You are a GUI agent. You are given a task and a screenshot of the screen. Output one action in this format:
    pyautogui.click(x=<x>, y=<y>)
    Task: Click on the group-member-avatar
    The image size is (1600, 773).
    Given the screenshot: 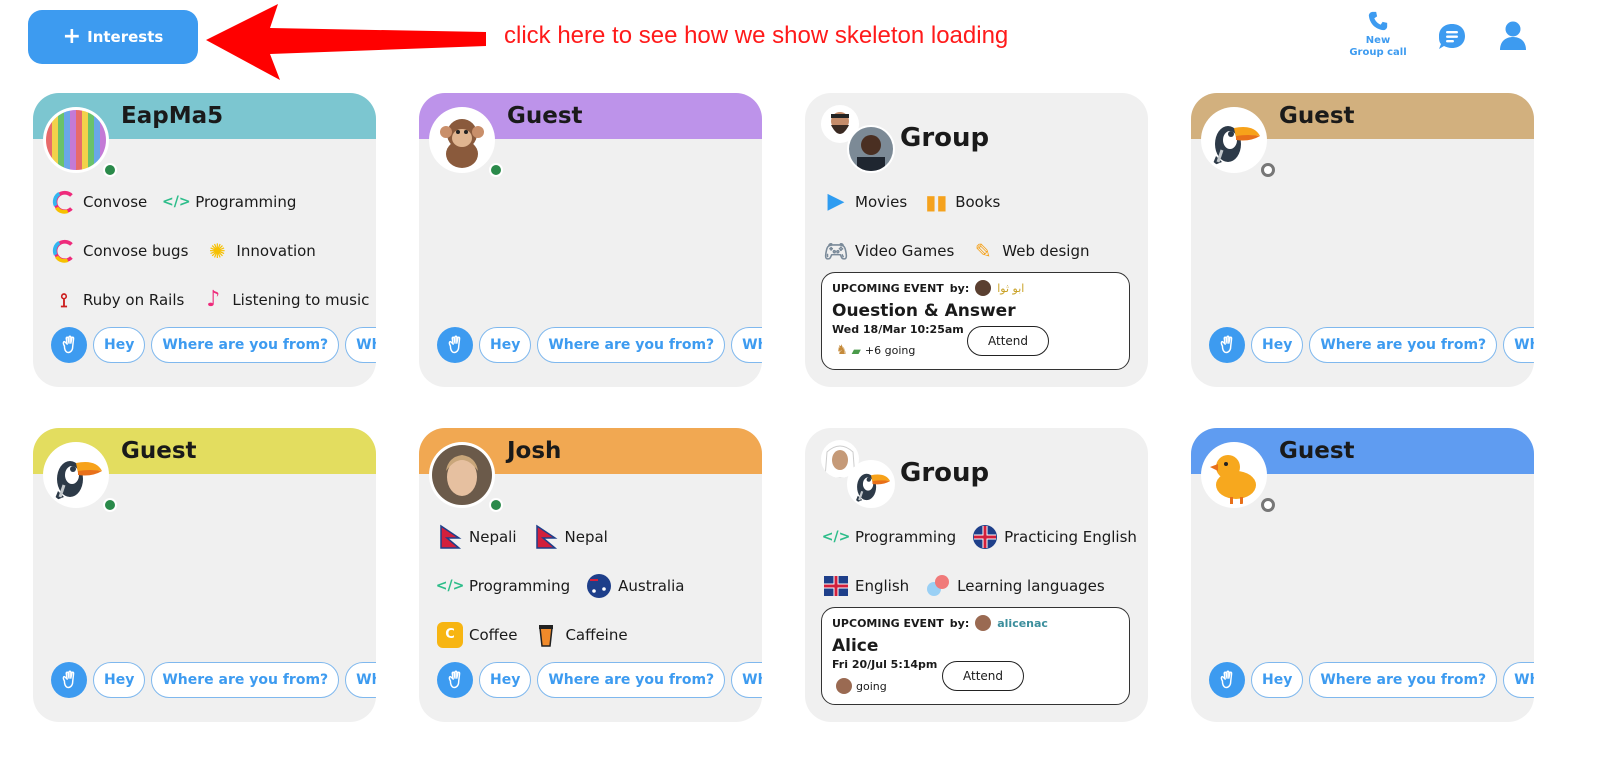 What is the action you would take?
    pyautogui.click(x=871, y=484)
    